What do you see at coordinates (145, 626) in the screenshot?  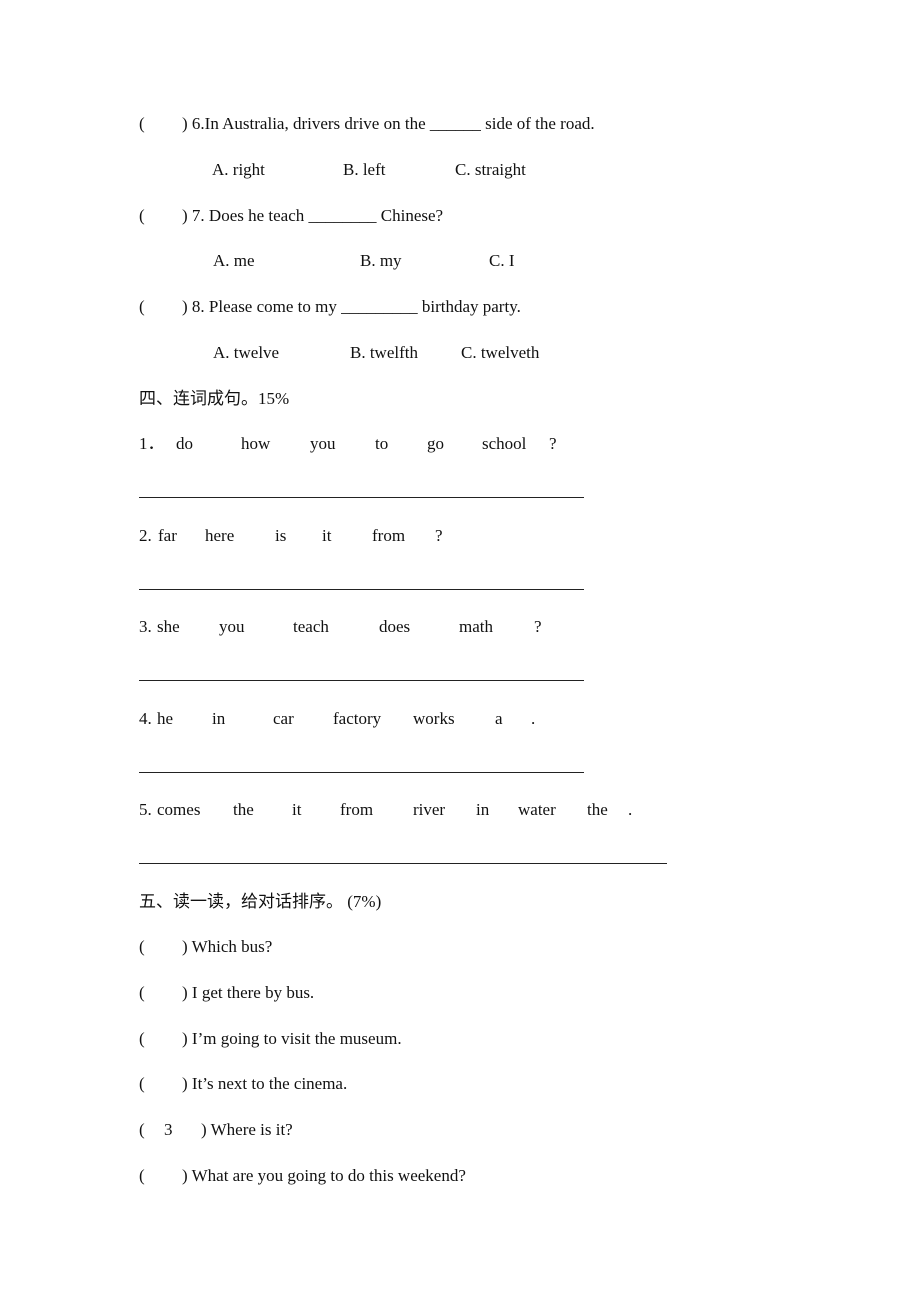 I see `item-number: 3.` at bounding box center [145, 626].